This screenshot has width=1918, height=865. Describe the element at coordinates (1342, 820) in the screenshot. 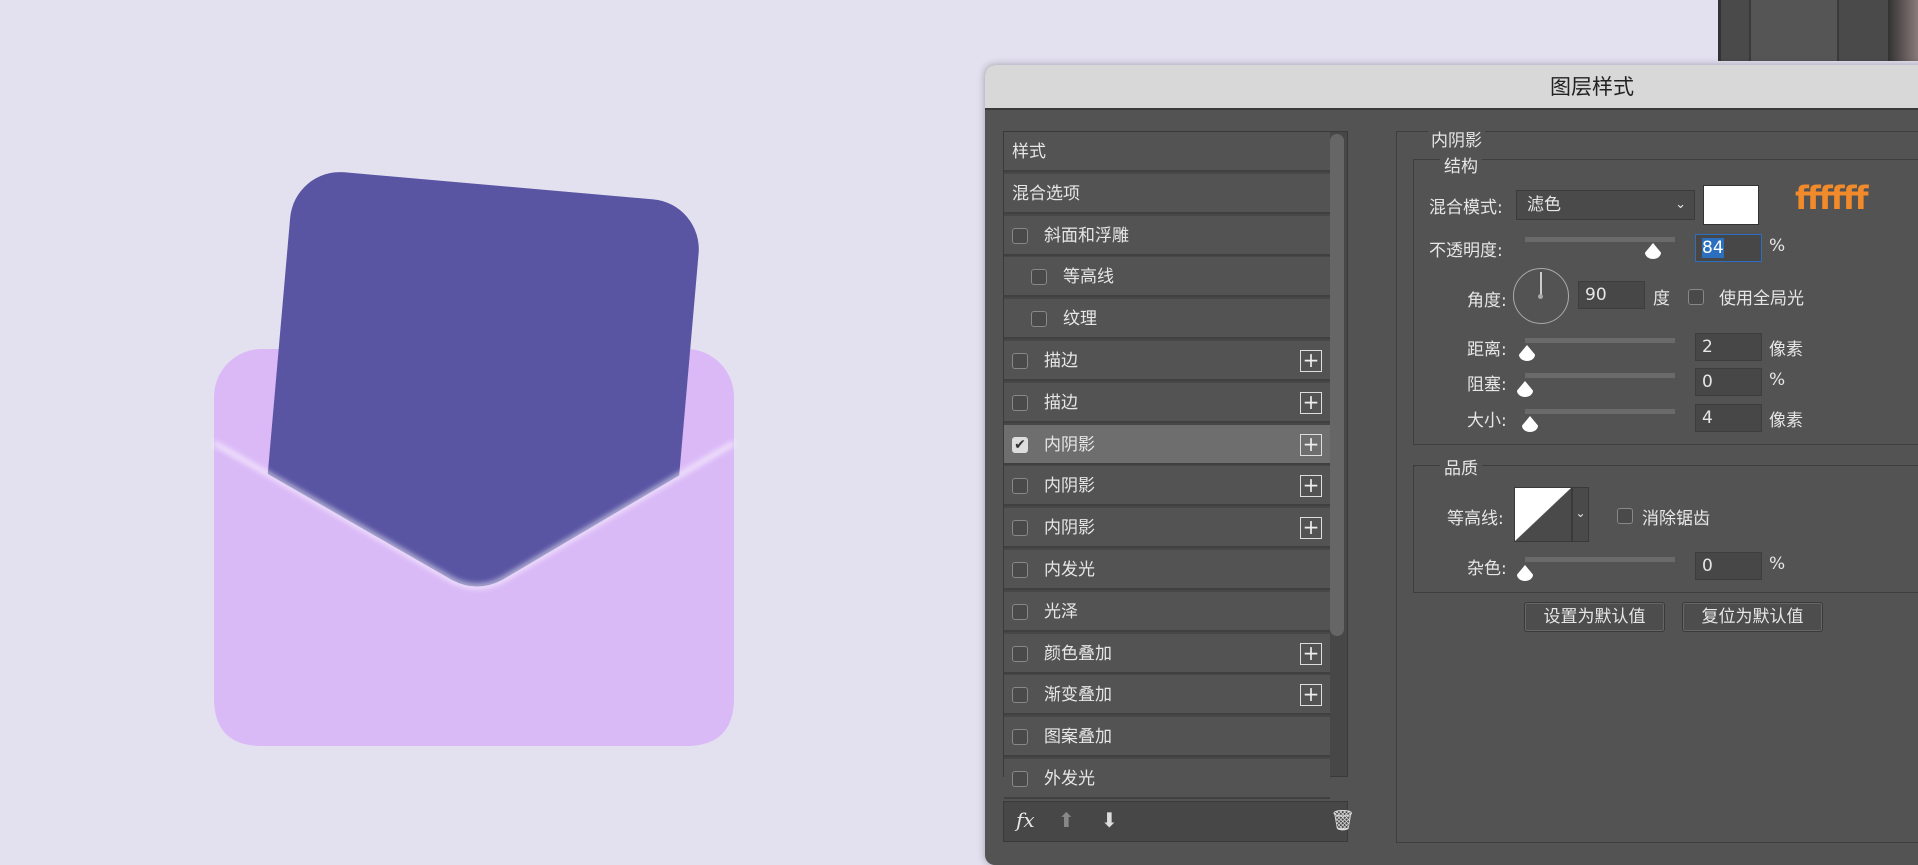

I see `trash-icon: 🗑` at that location.